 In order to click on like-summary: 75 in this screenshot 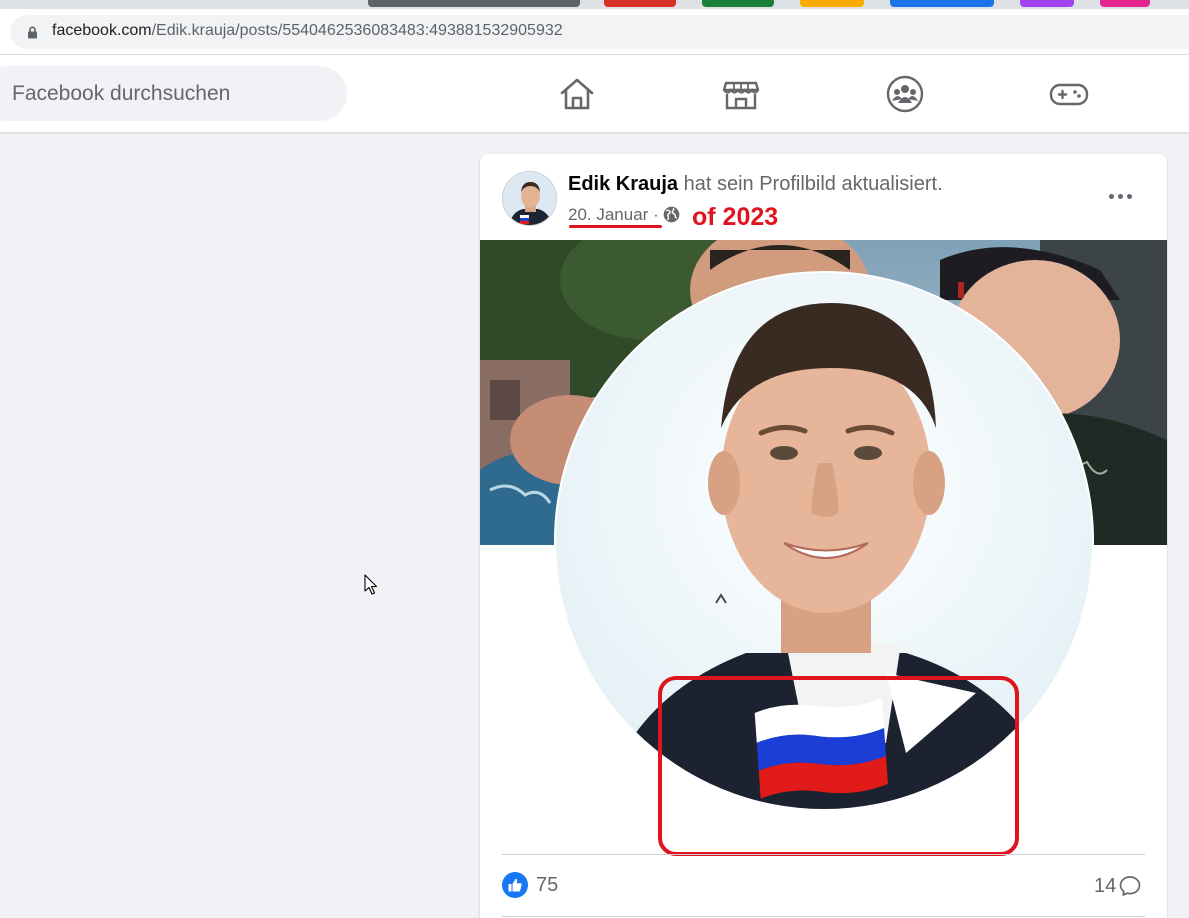, I will do `click(530, 885)`.